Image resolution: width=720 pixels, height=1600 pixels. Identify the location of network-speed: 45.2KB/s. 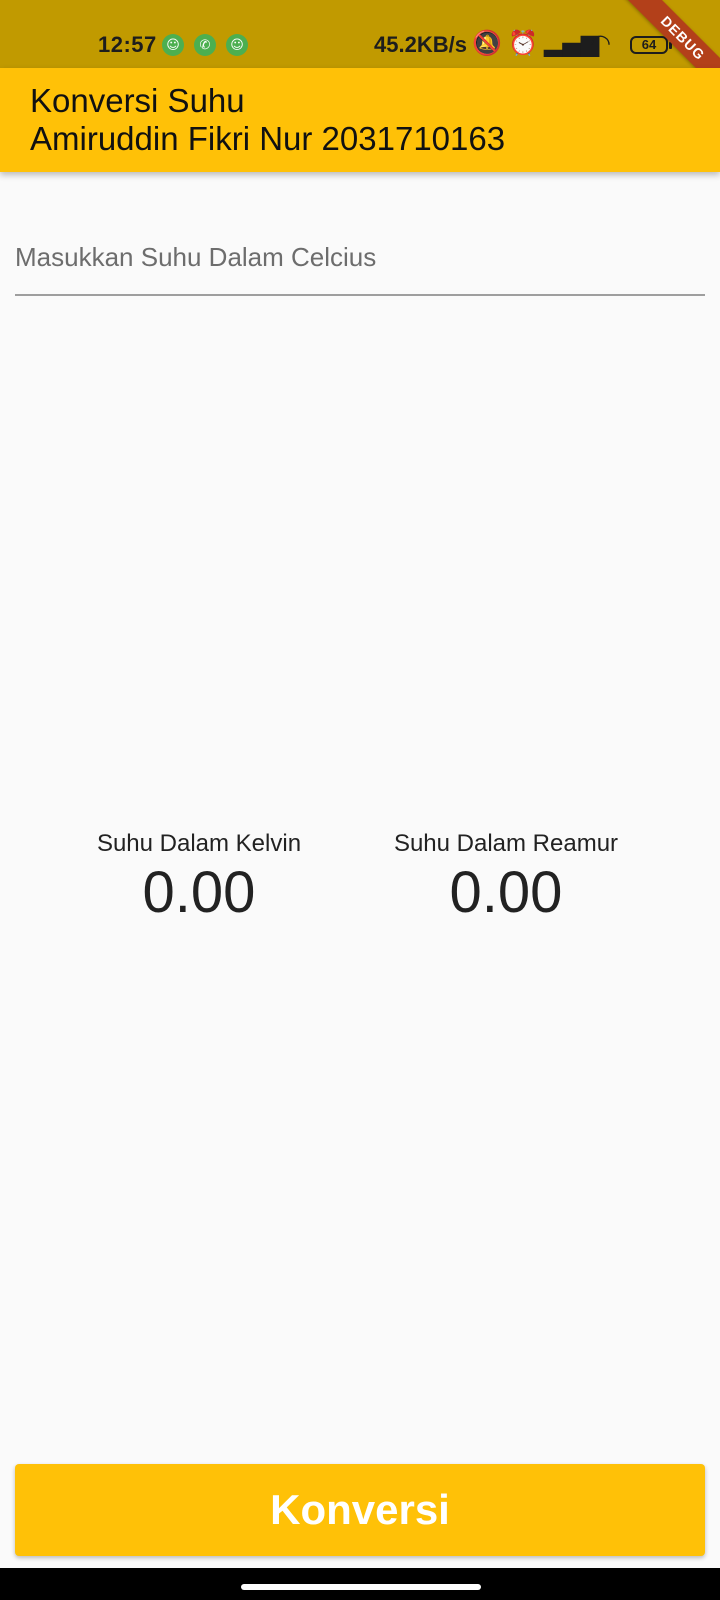
(420, 44).